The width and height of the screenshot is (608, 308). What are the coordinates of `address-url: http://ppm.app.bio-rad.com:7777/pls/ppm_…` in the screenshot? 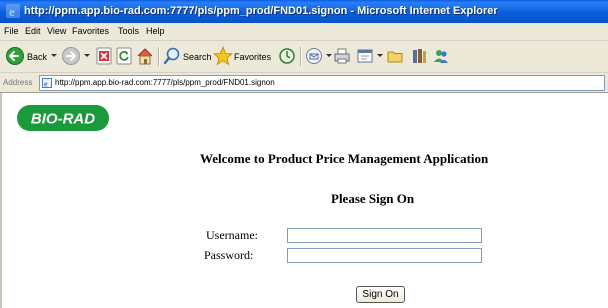 It's located at (165, 82).